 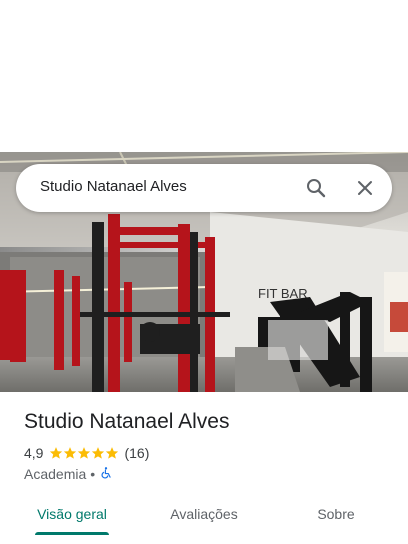 I want to click on tab-overview: Visão geral, so click(x=72, y=514).